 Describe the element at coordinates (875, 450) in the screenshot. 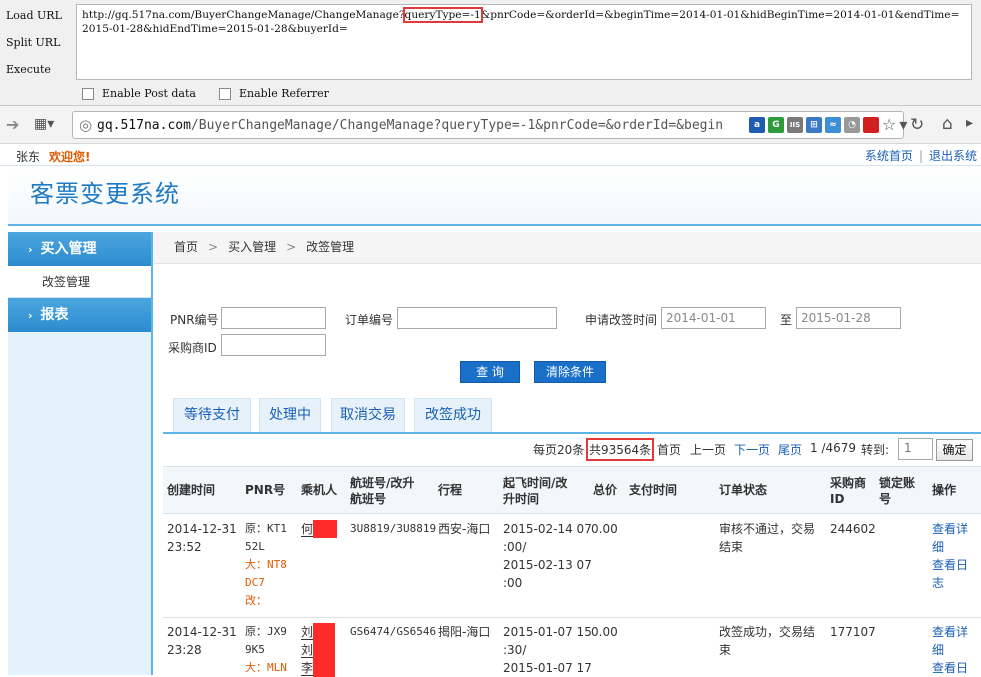

I see `goto-label: 转到:` at that location.